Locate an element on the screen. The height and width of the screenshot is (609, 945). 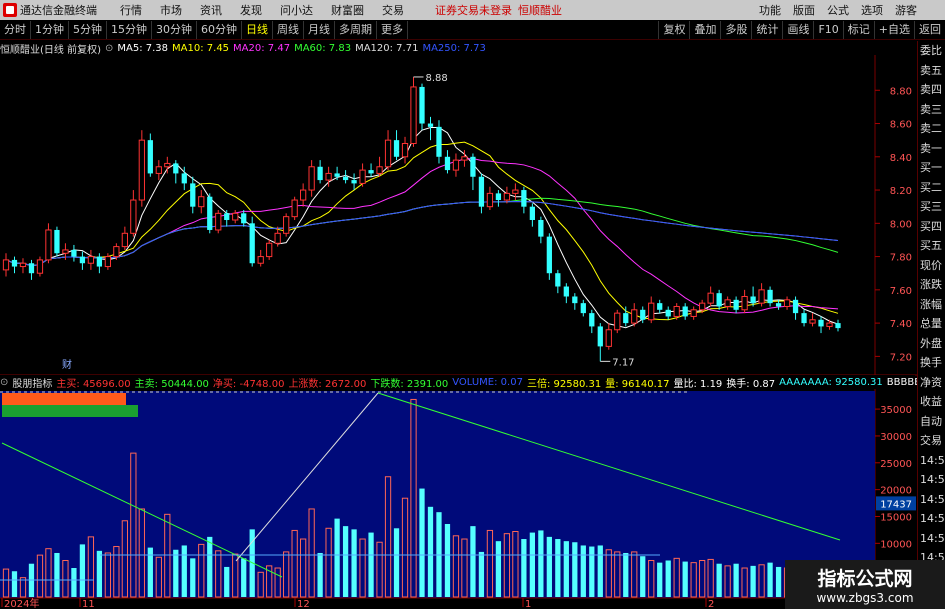
side-item: 卖三 is located at coordinates (931, 109).